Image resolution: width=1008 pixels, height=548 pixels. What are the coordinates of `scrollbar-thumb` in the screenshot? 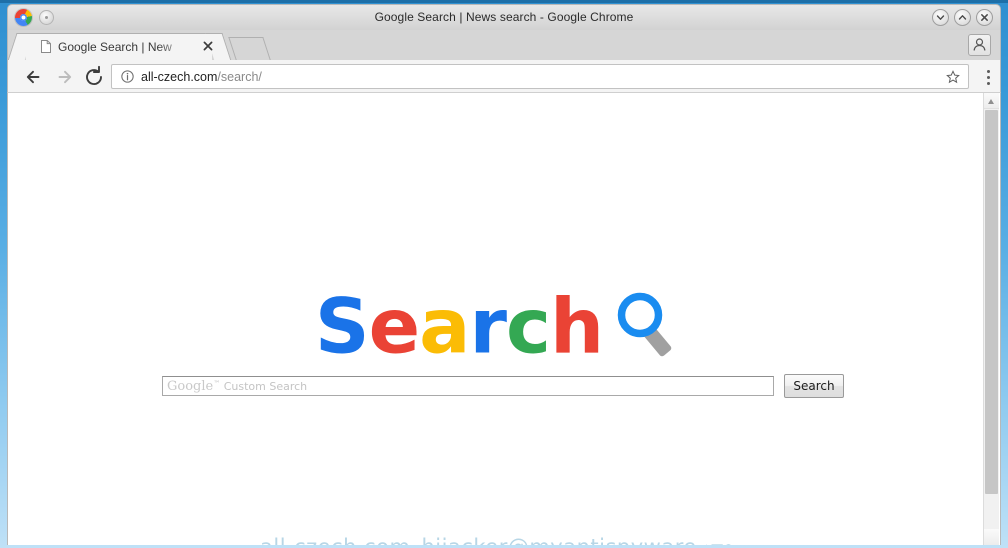 It's located at (991, 302).